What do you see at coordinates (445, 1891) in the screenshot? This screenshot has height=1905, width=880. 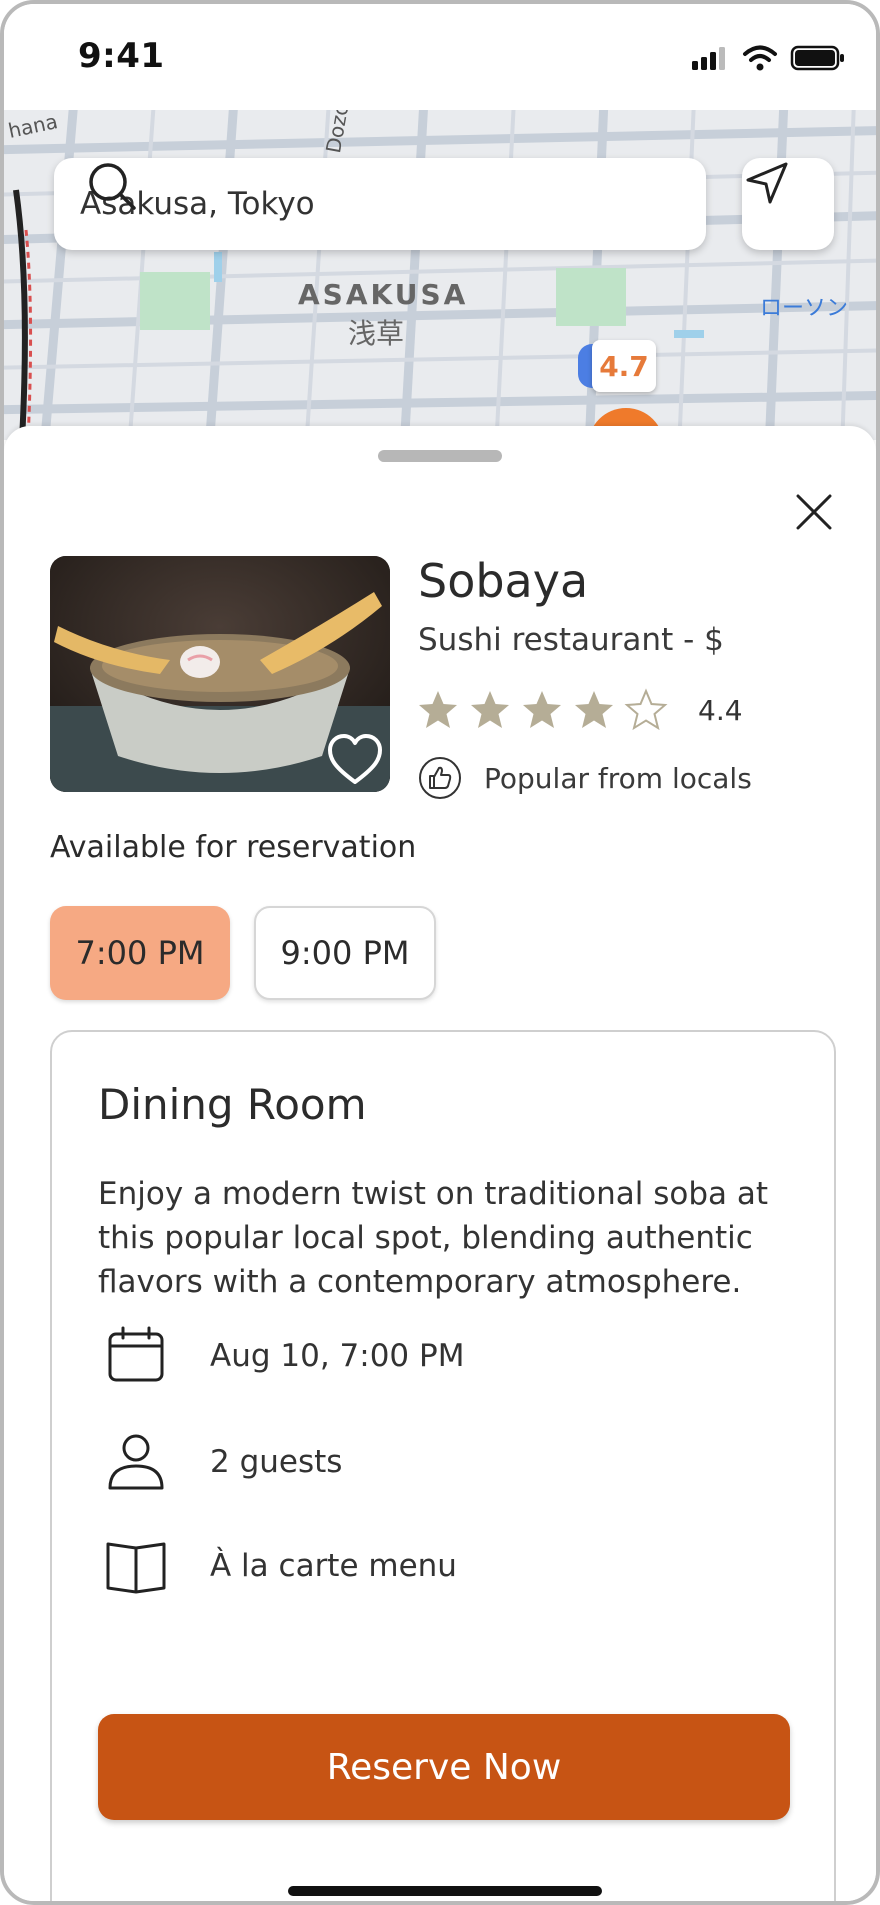 I see `home-indicator` at bounding box center [445, 1891].